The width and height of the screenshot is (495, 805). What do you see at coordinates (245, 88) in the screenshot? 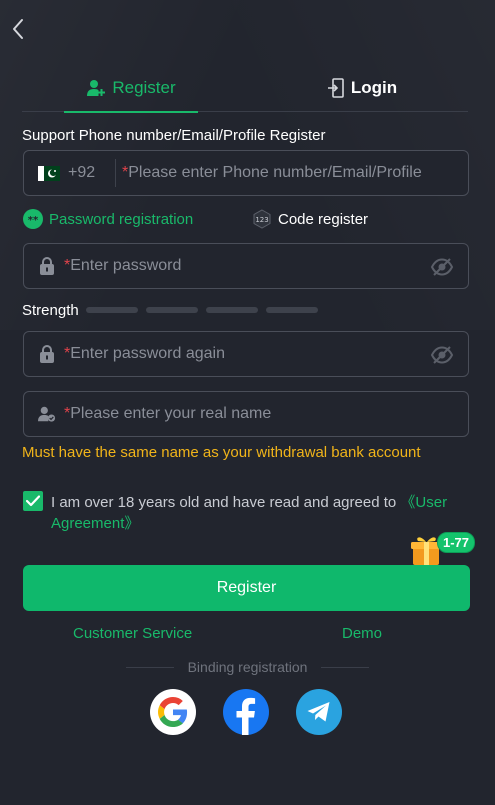
I see `auth-tabs: Register Login` at bounding box center [245, 88].